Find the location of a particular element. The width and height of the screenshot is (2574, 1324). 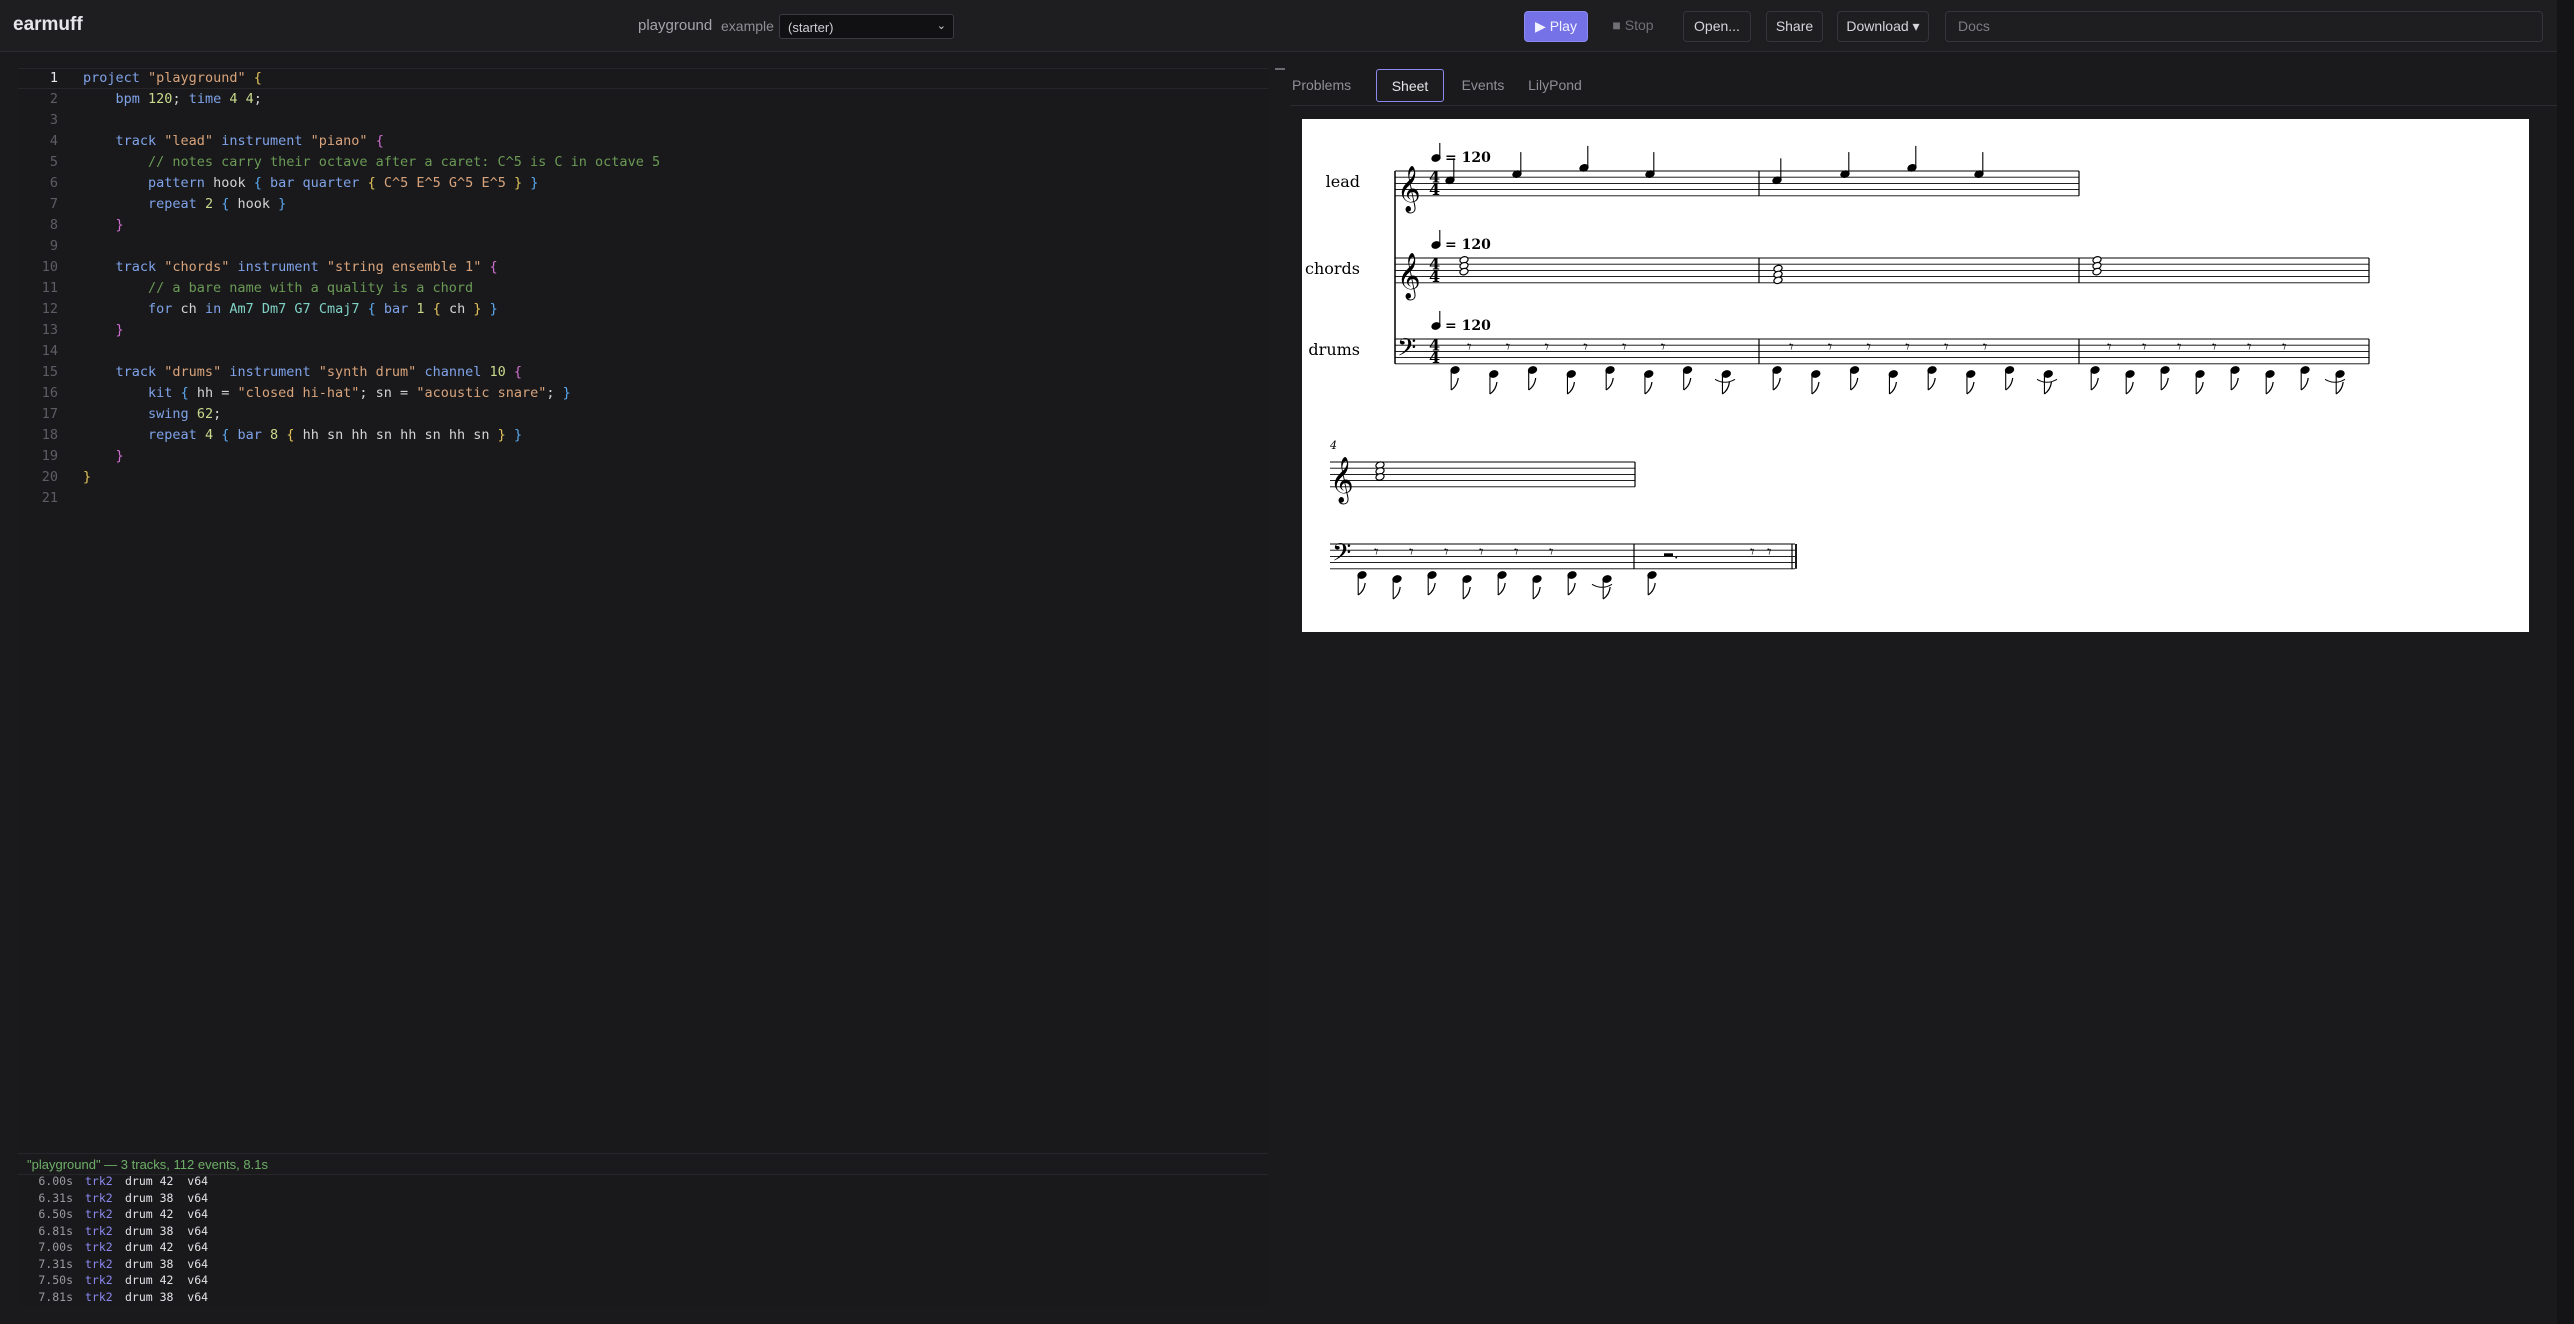

staff-label-drums: drums is located at coordinates (1334, 349).